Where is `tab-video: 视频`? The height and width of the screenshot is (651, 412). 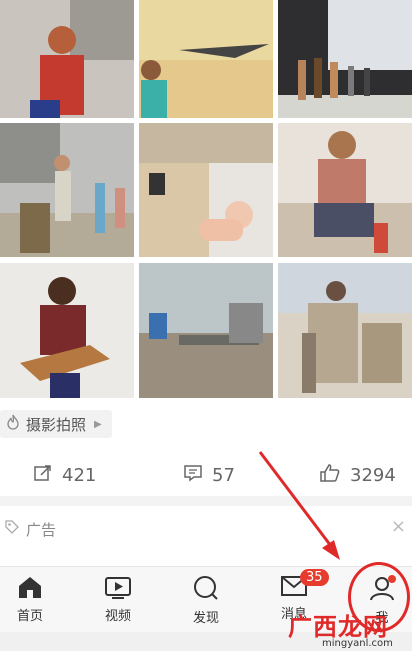 tab-video: 视频 is located at coordinates (118, 599).